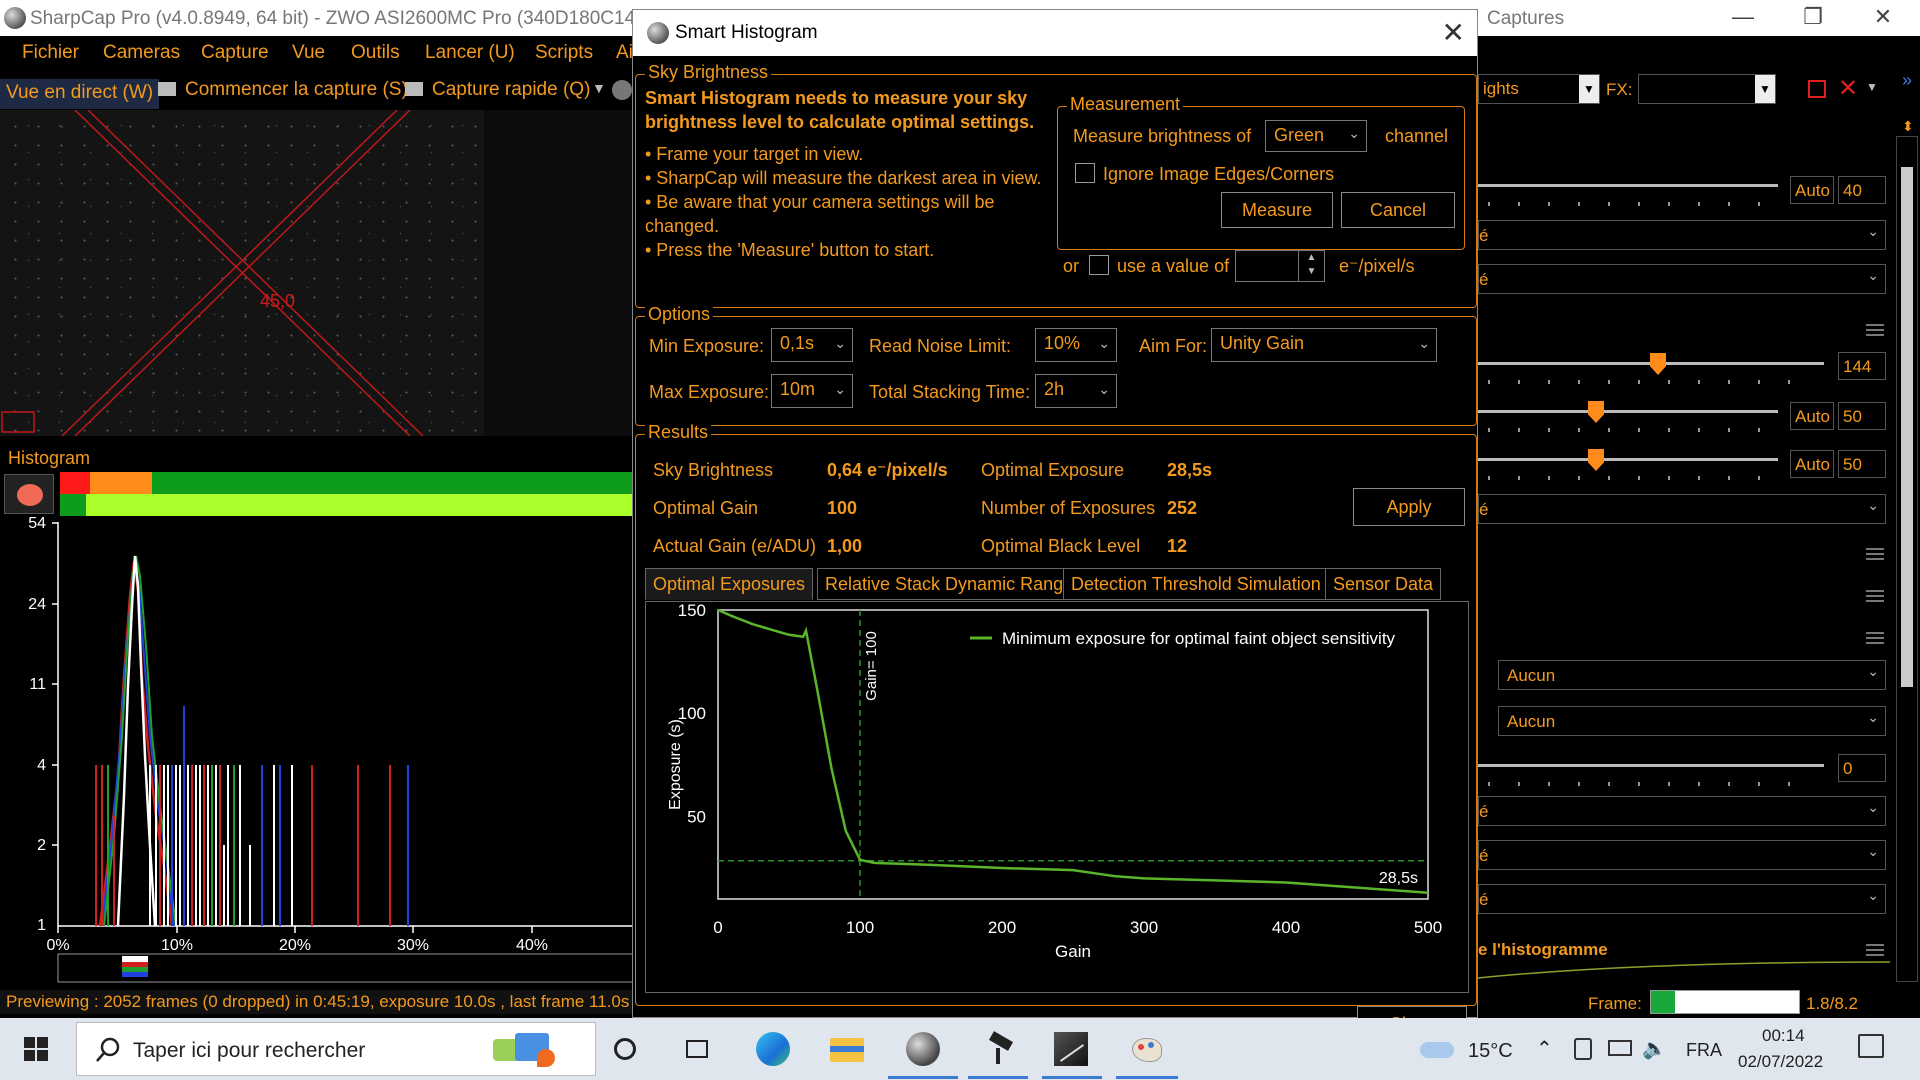 The width and height of the screenshot is (1920, 1080). I want to click on total-stacking-select: 2h ⌄, so click(1076, 391).